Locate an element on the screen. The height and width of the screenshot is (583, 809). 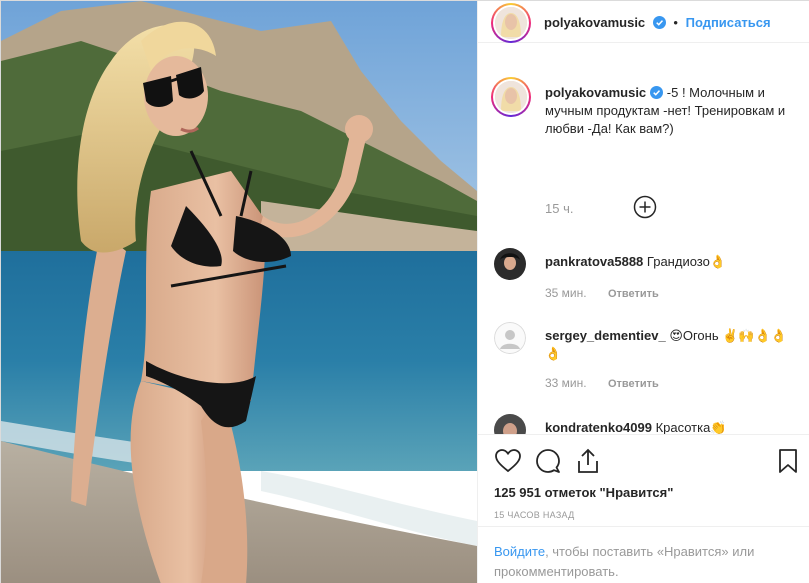
comment-username: pankratova5888 is located at coordinates (594, 261).